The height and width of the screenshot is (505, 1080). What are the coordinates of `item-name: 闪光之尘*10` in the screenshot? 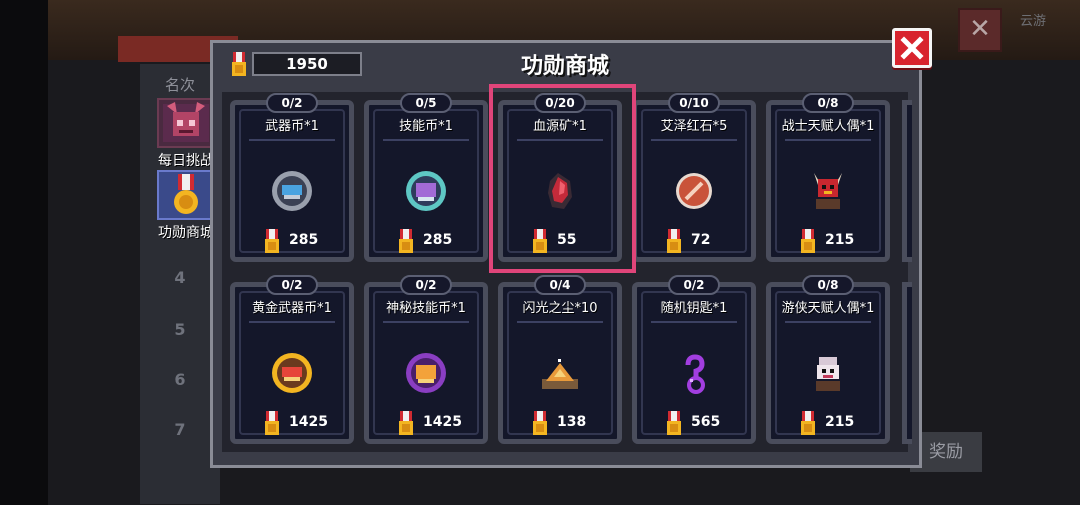 It's located at (560, 308).